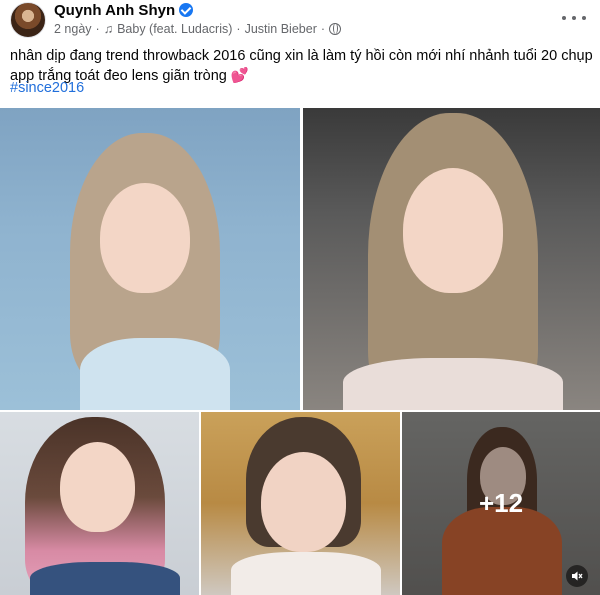 This screenshot has width=600, height=595. What do you see at coordinates (335, 29) in the screenshot?
I see `globe-icon` at bounding box center [335, 29].